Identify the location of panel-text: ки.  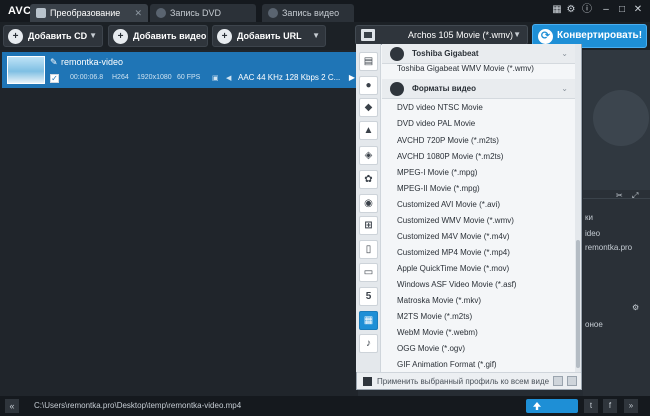
(589, 217).